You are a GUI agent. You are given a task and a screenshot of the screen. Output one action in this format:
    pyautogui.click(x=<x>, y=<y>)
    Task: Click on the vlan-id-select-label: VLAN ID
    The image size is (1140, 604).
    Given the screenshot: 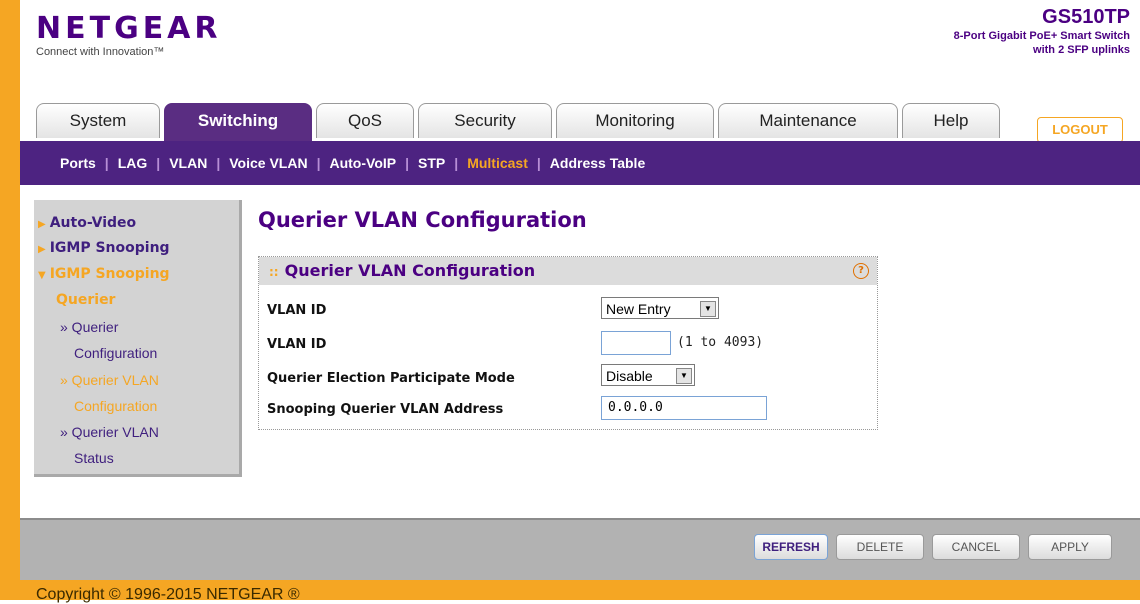 What is the action you would take?
    pyautogui.click(x=297, y=310)
    